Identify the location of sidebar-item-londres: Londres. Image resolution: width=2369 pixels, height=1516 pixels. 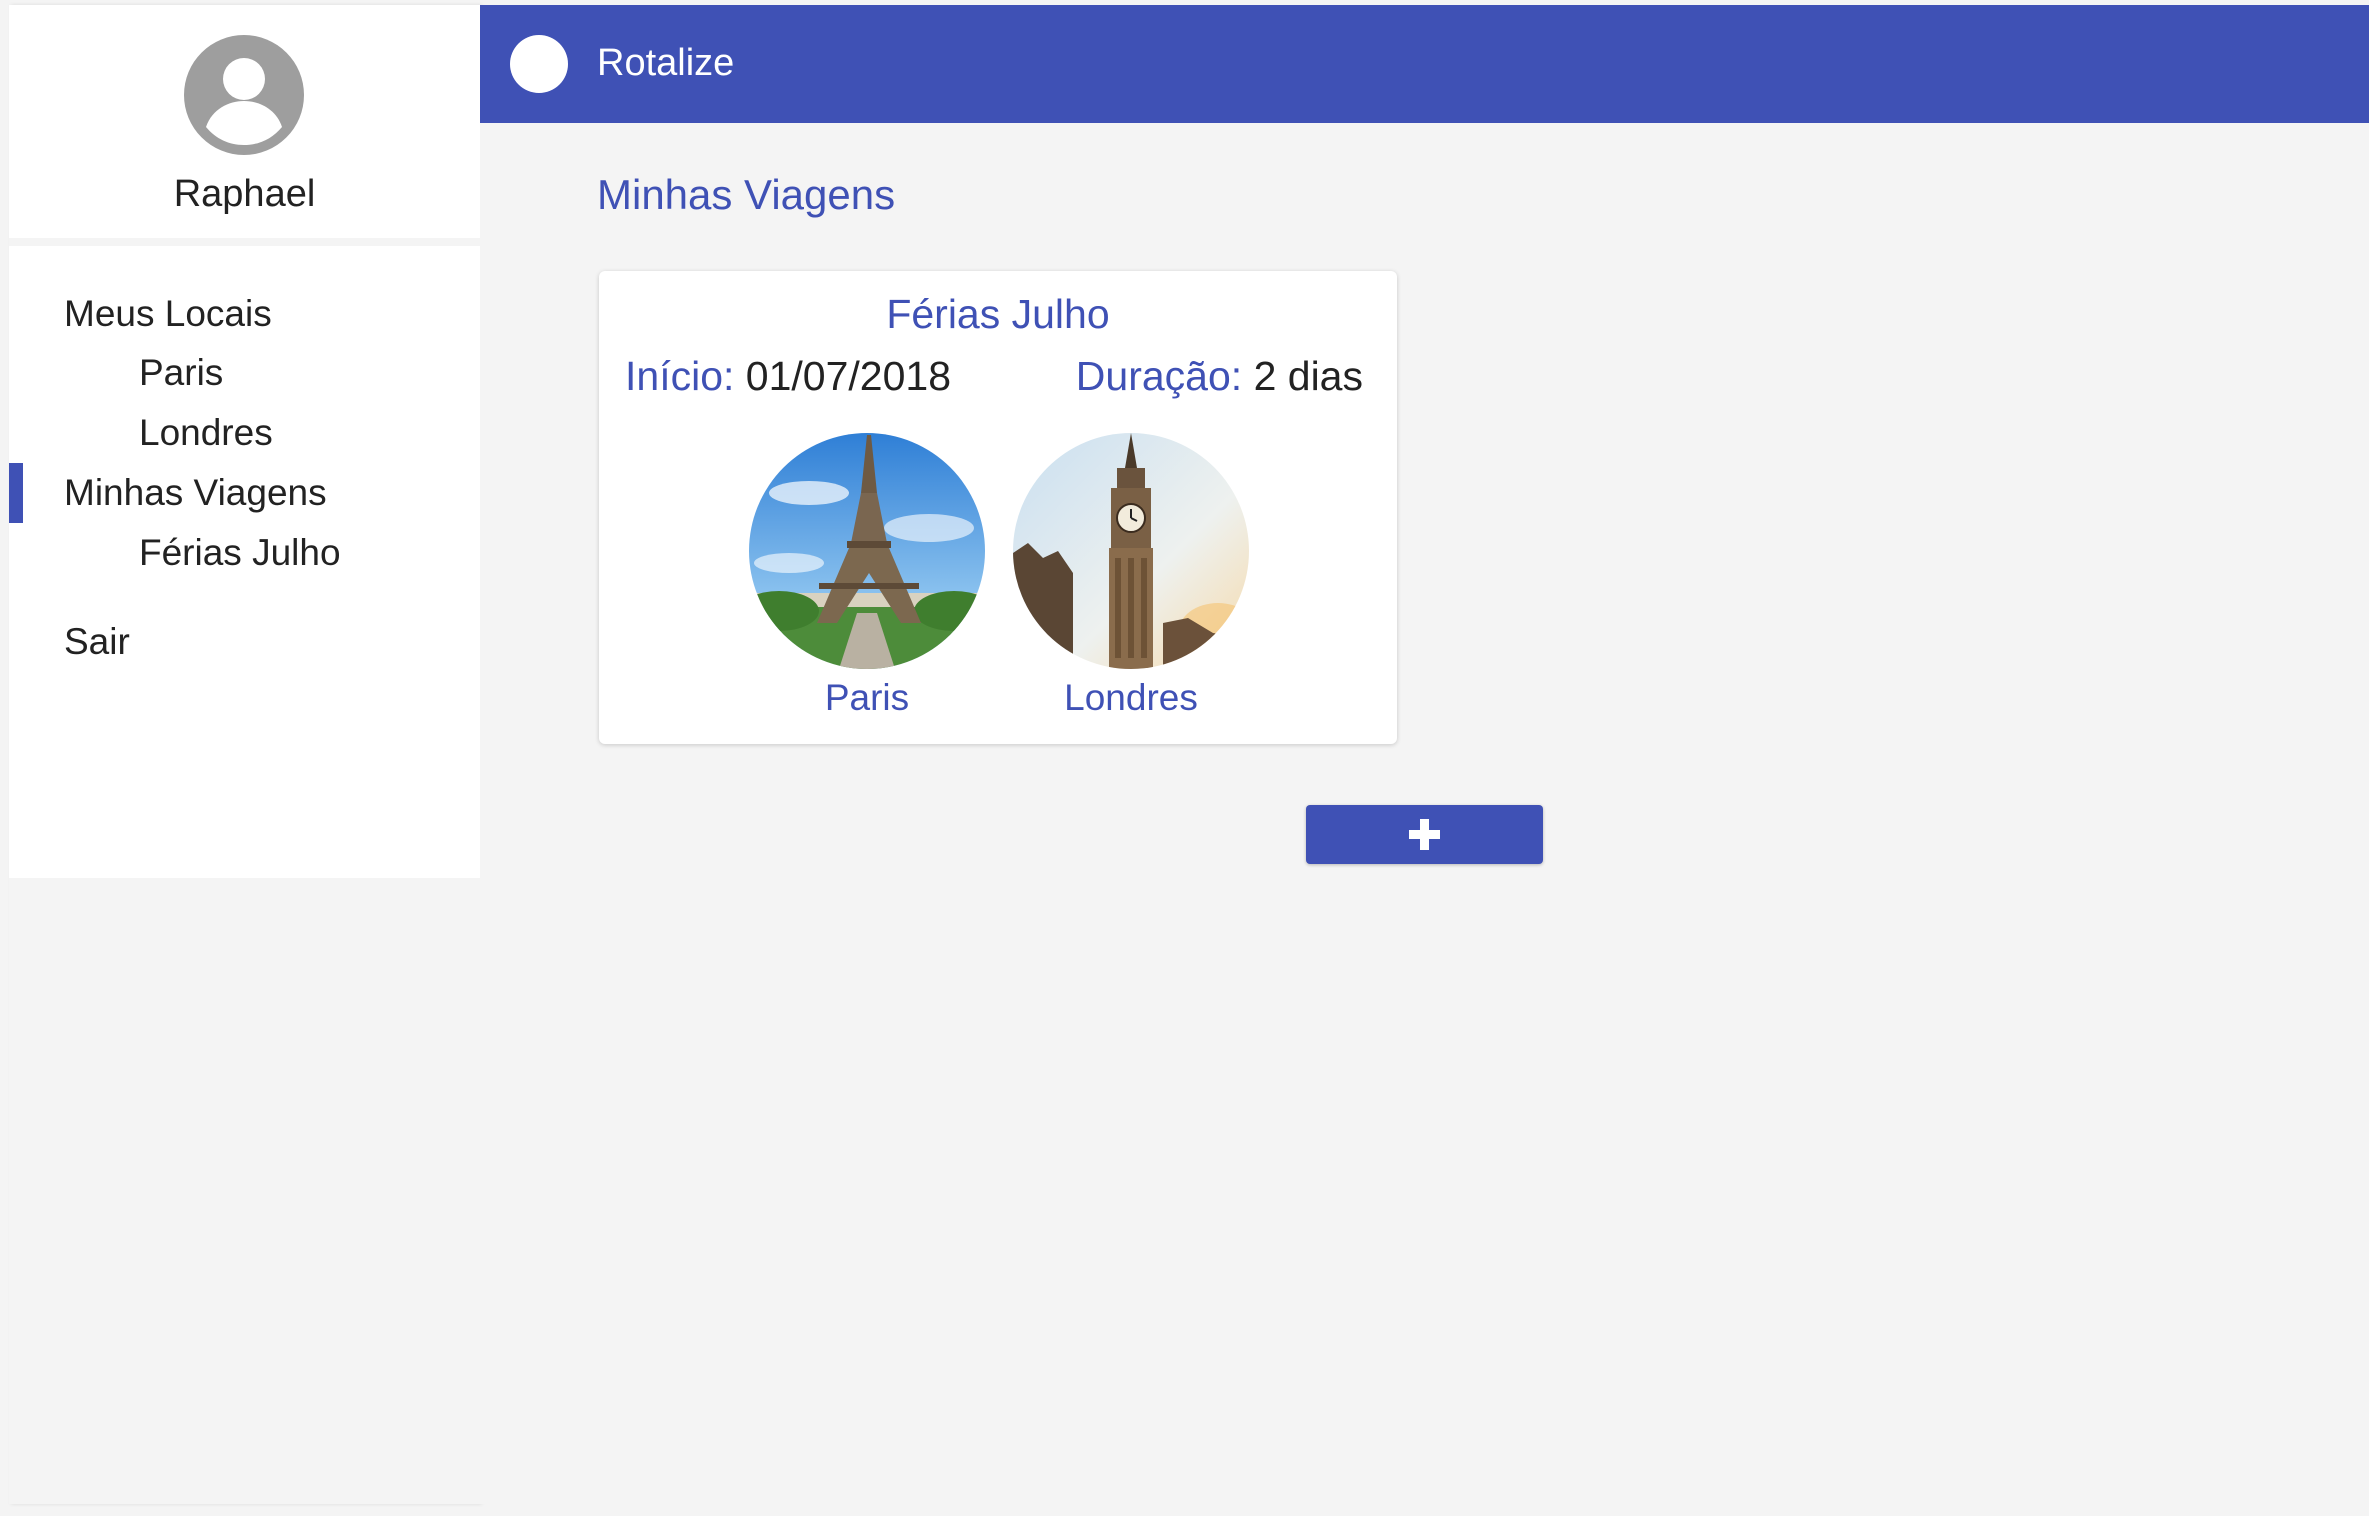
(244, 433).